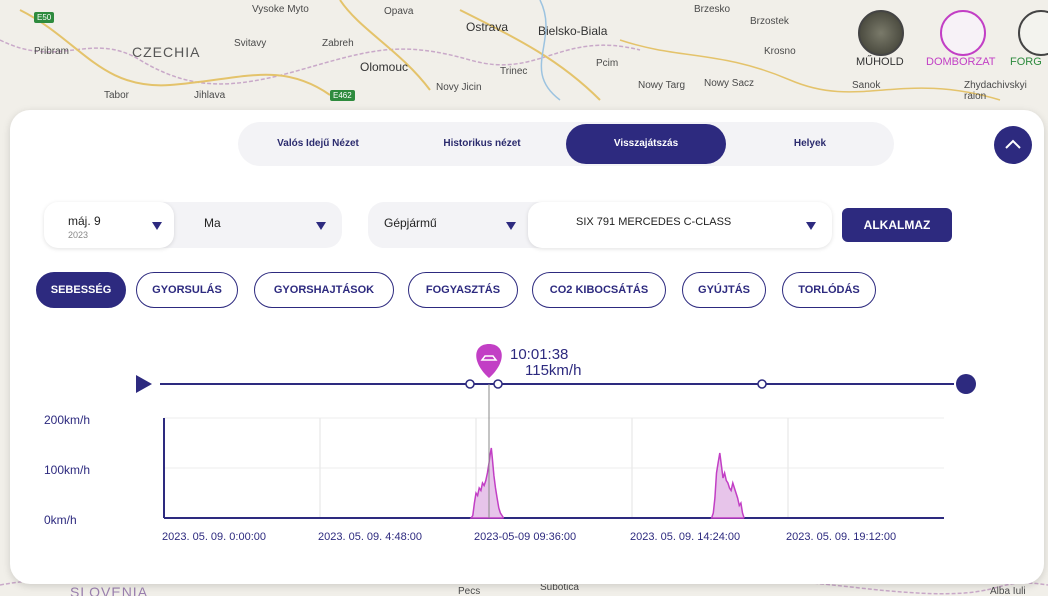  I want to click on roads-layer-label: FORG, so click(1026, 62).